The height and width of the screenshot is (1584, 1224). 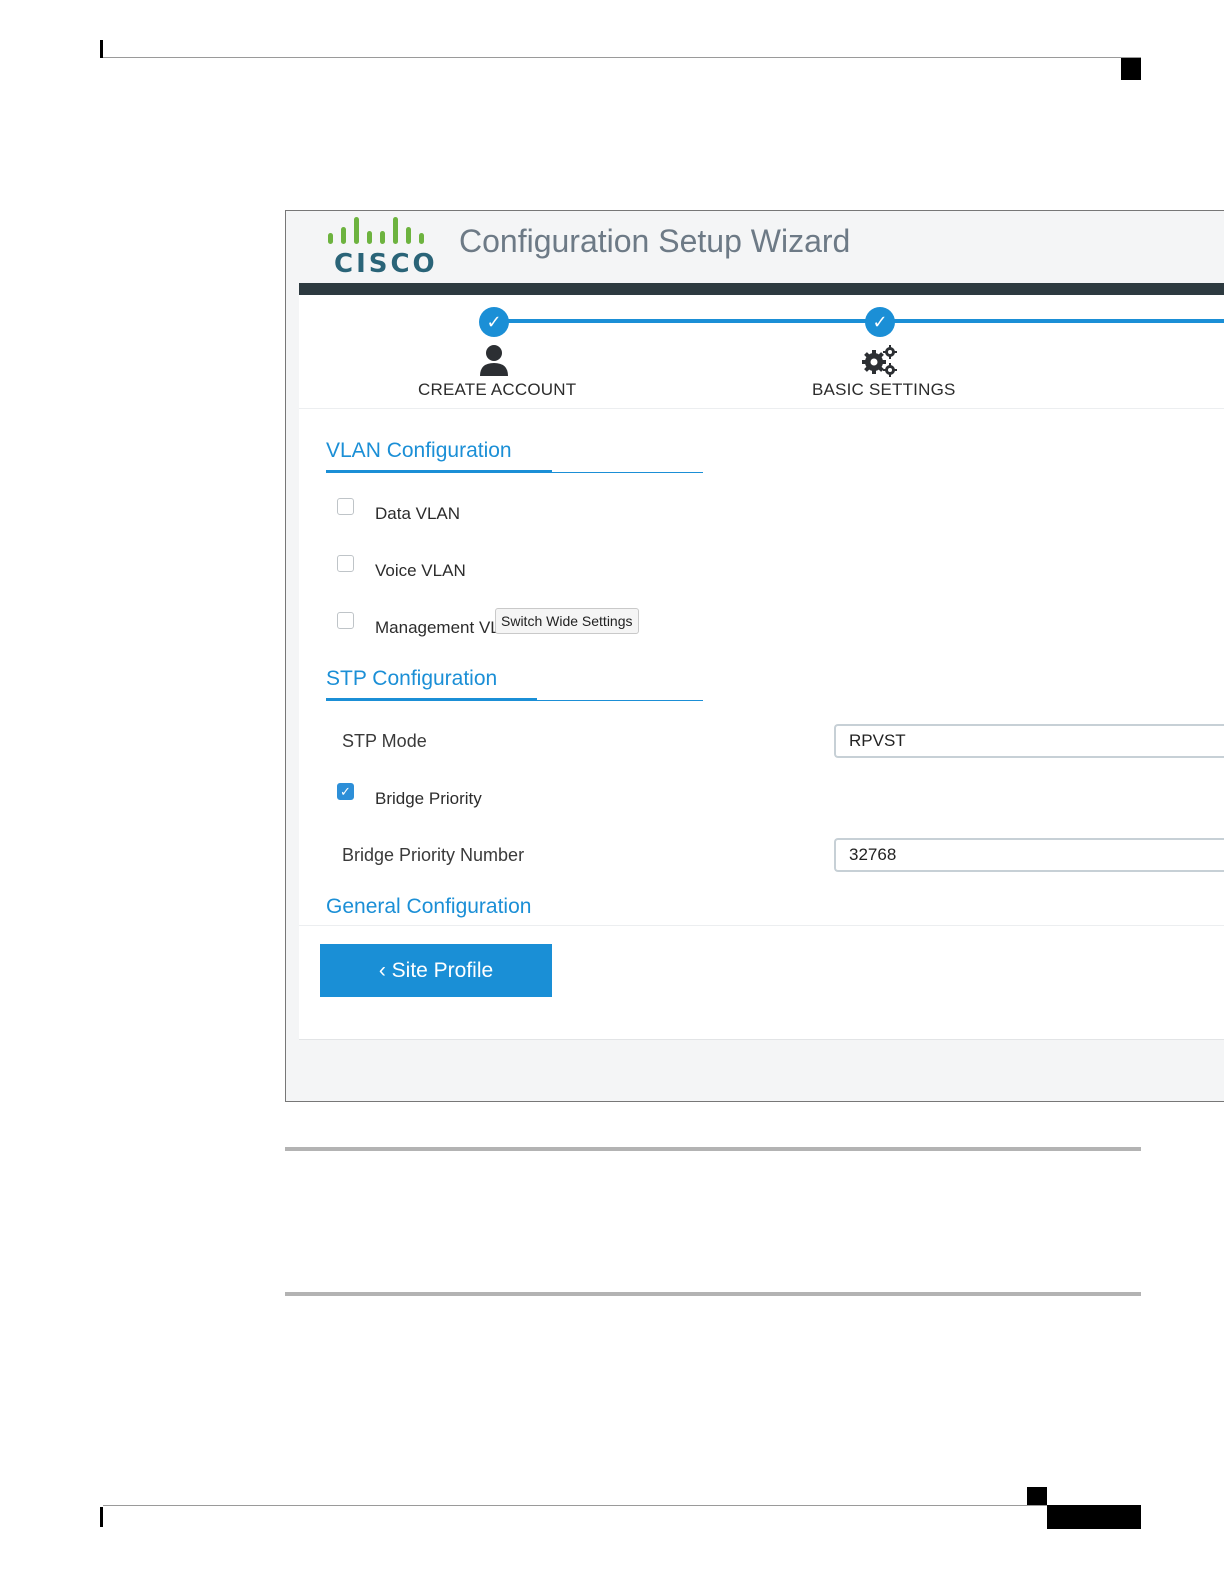 What do you see at coordinates (101, 49) in the screenshot?
I see `header-tick-mark` at bounding box center [101, 49].